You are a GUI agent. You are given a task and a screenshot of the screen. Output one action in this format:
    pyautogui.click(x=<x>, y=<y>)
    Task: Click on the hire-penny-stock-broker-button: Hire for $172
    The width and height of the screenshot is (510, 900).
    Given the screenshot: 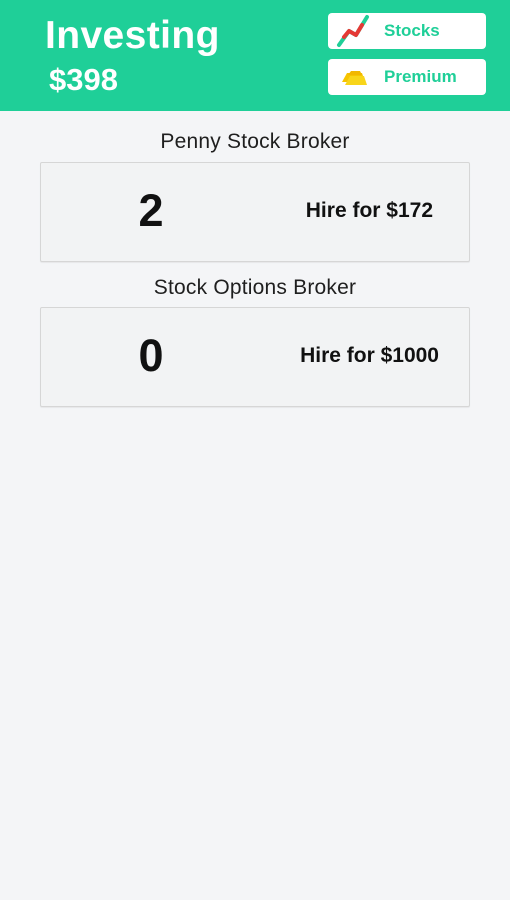 What is the action you would take?
    pyautogui.click(x=369, y=211)
    